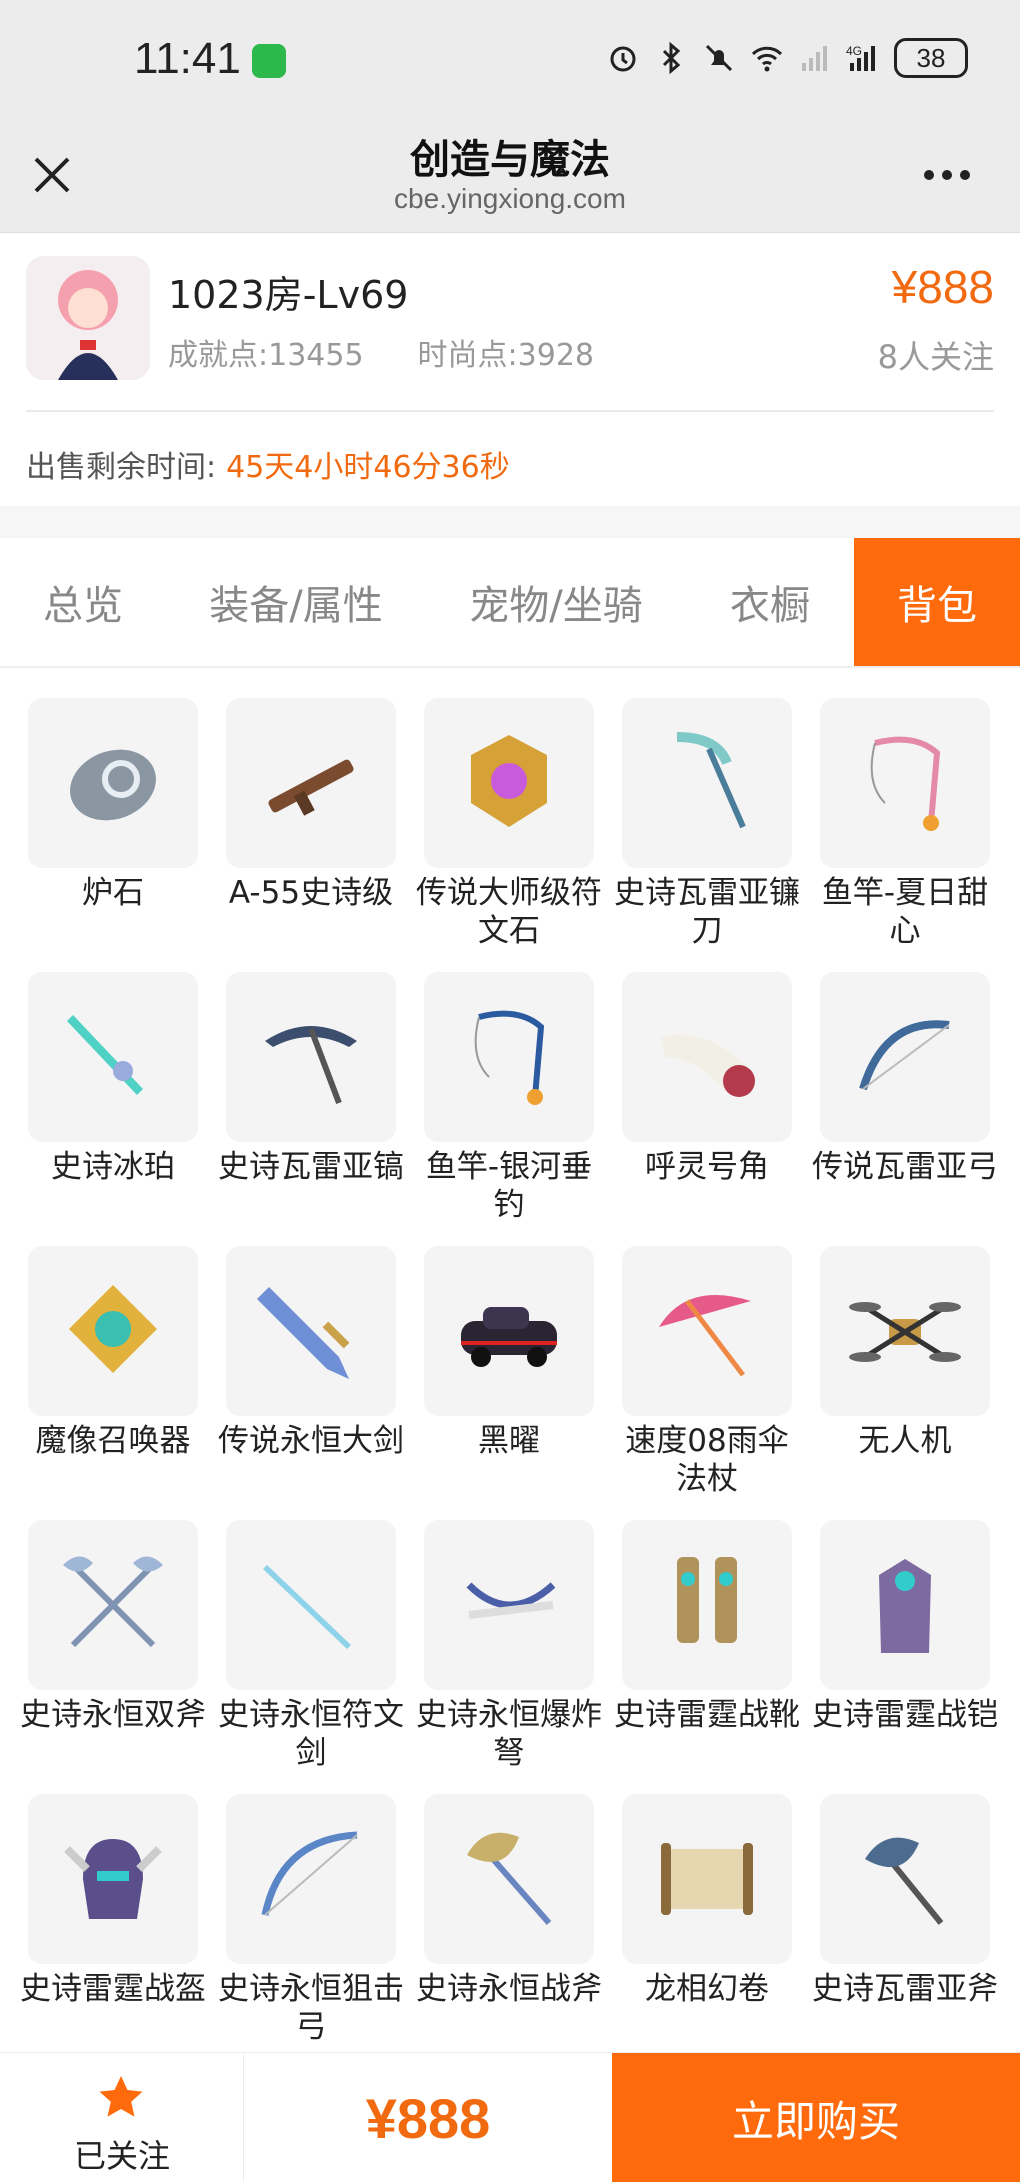 The image size is (1020, 2182). What do you see at coordinates (770, 602) in the screenshot?
I see `tab-wardrobe: 衣橱` at bounding box center [770, 602].